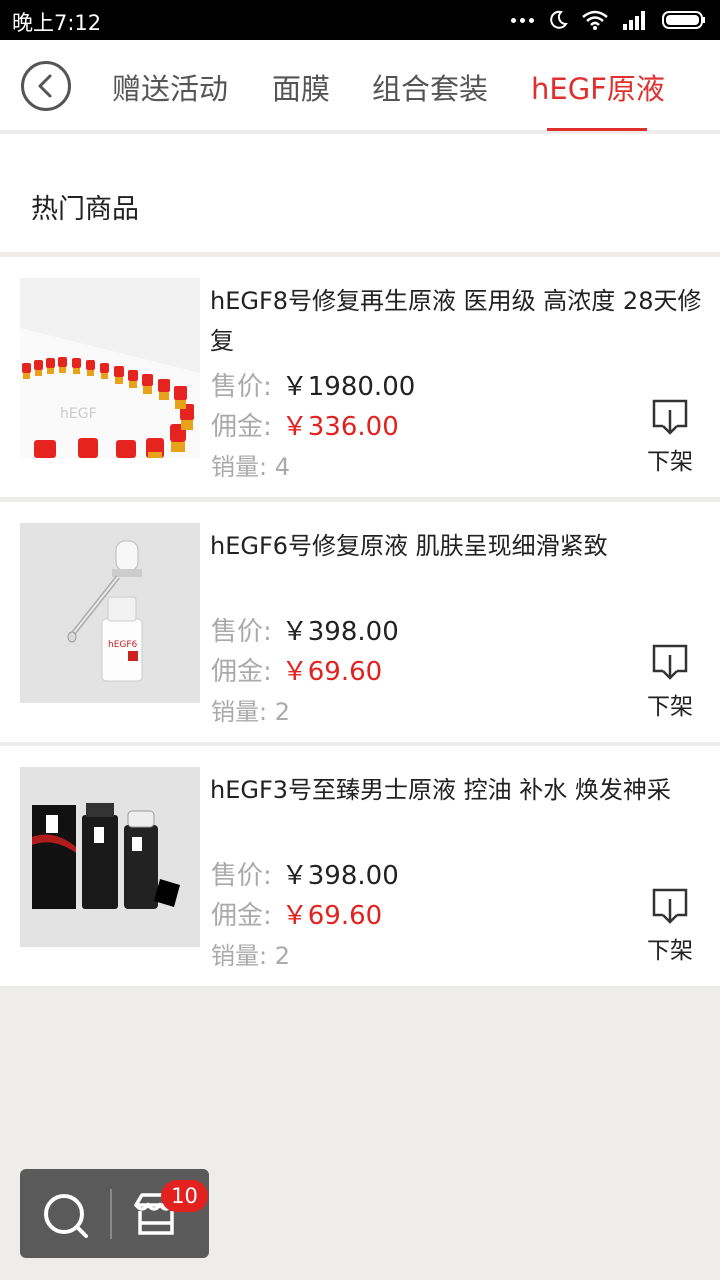 This screenshot has height=1280, width=720. I want to click on status-bar: 晚上7:12, so click(360, 20).